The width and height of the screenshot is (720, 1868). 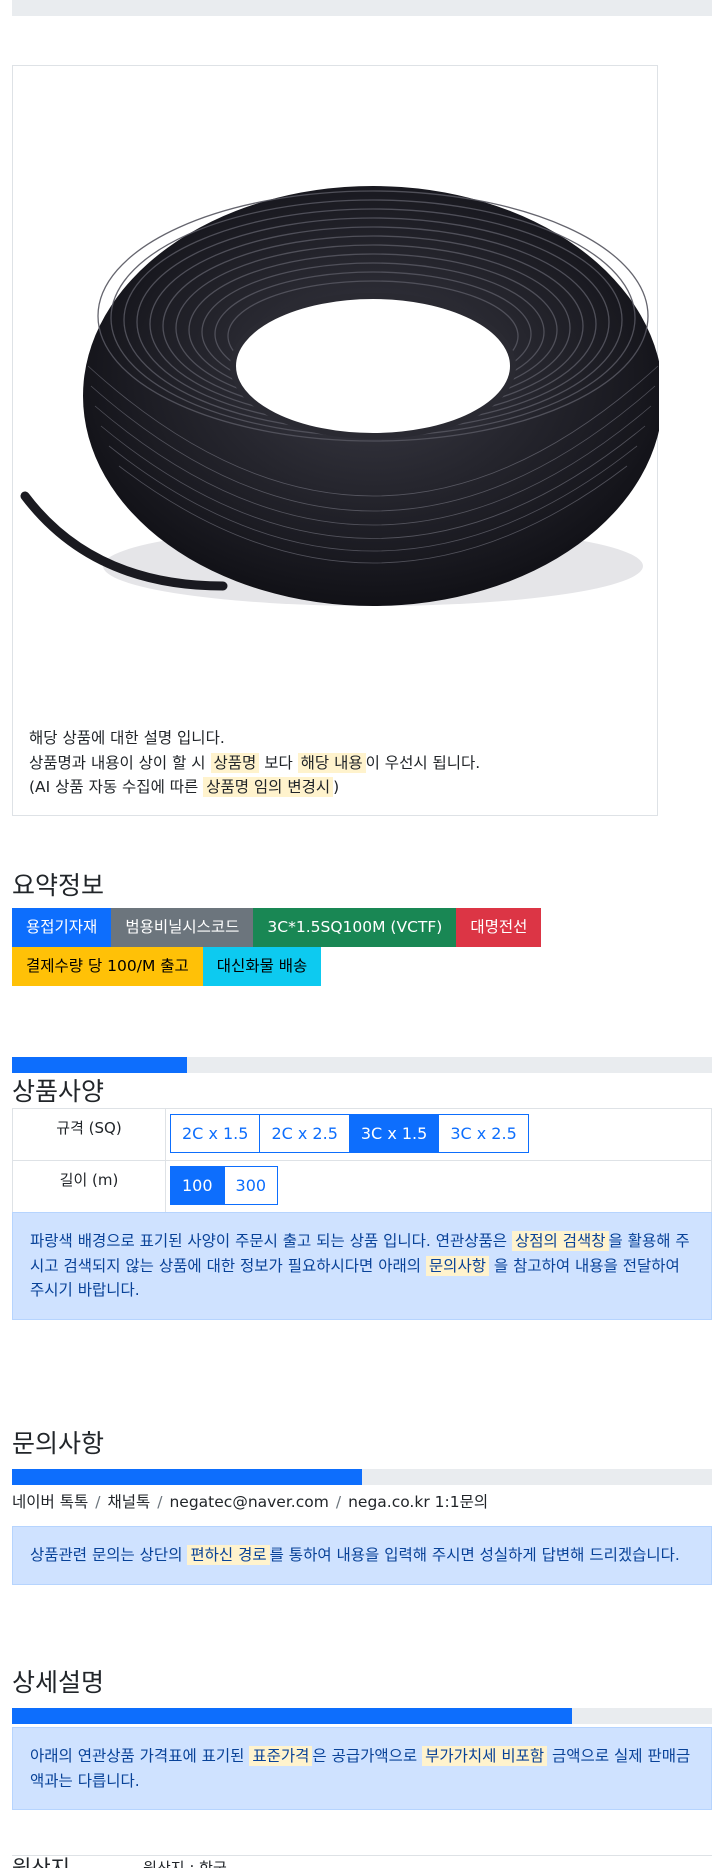 I want to click on highlight-std-price: 표준가격, so click(x=281, y=1756).